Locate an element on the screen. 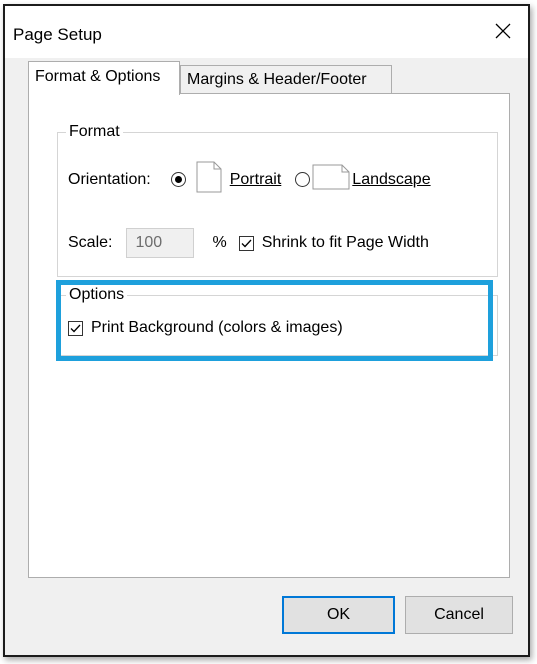  title-bar: Page Setup is located at coordinates (266, 32).